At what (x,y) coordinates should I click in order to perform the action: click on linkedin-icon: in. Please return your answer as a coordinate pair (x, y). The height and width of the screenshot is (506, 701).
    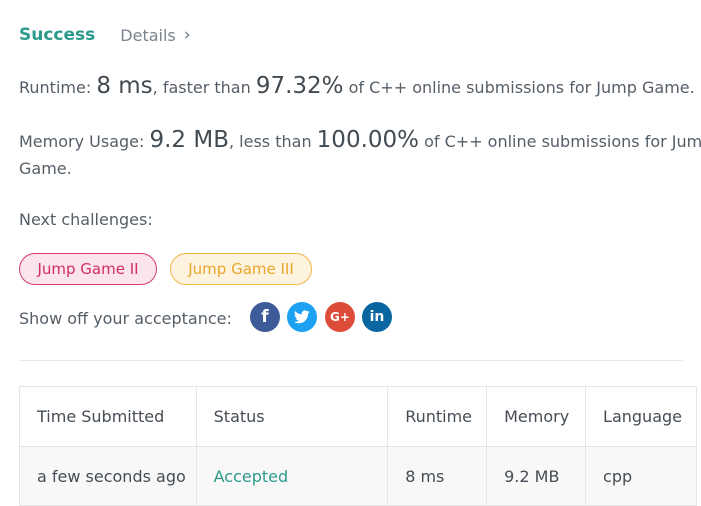
    Looking at the image, I should click on (377, 317).